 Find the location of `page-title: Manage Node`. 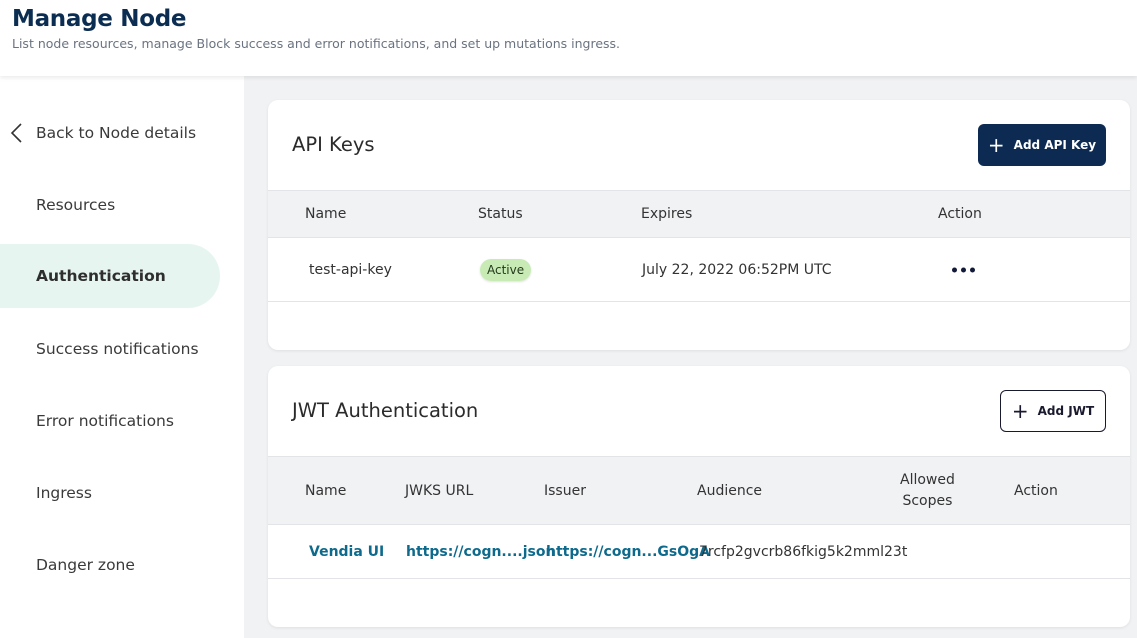

page-title: Manage Node is located at coordinates (99, 19).